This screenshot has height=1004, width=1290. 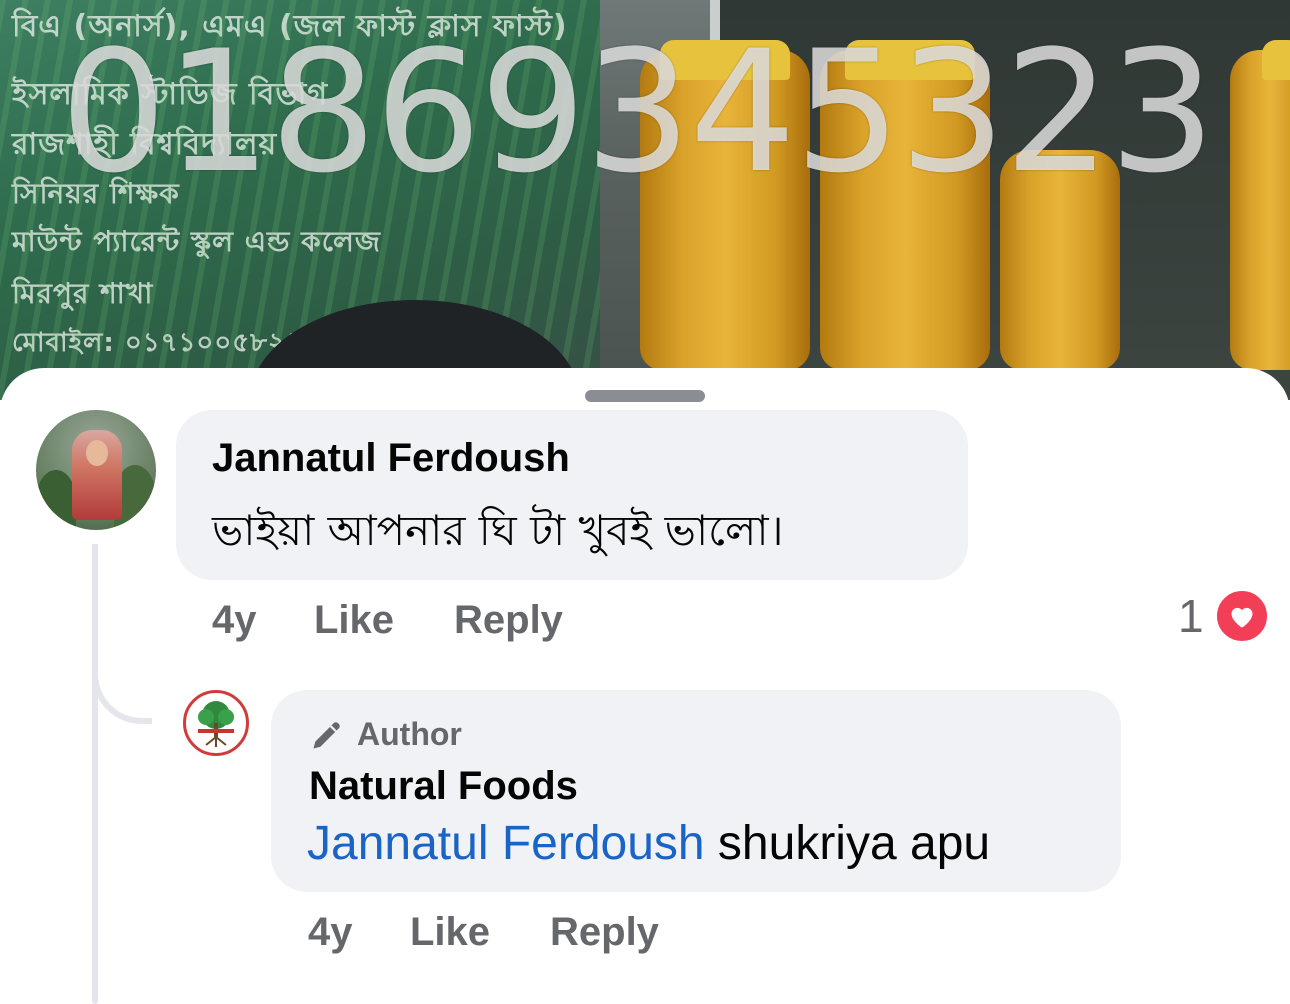 What do you see at coordinates (122, 634) in the screenshot?
I see `thread-connector` at bounding box center [122, 634].